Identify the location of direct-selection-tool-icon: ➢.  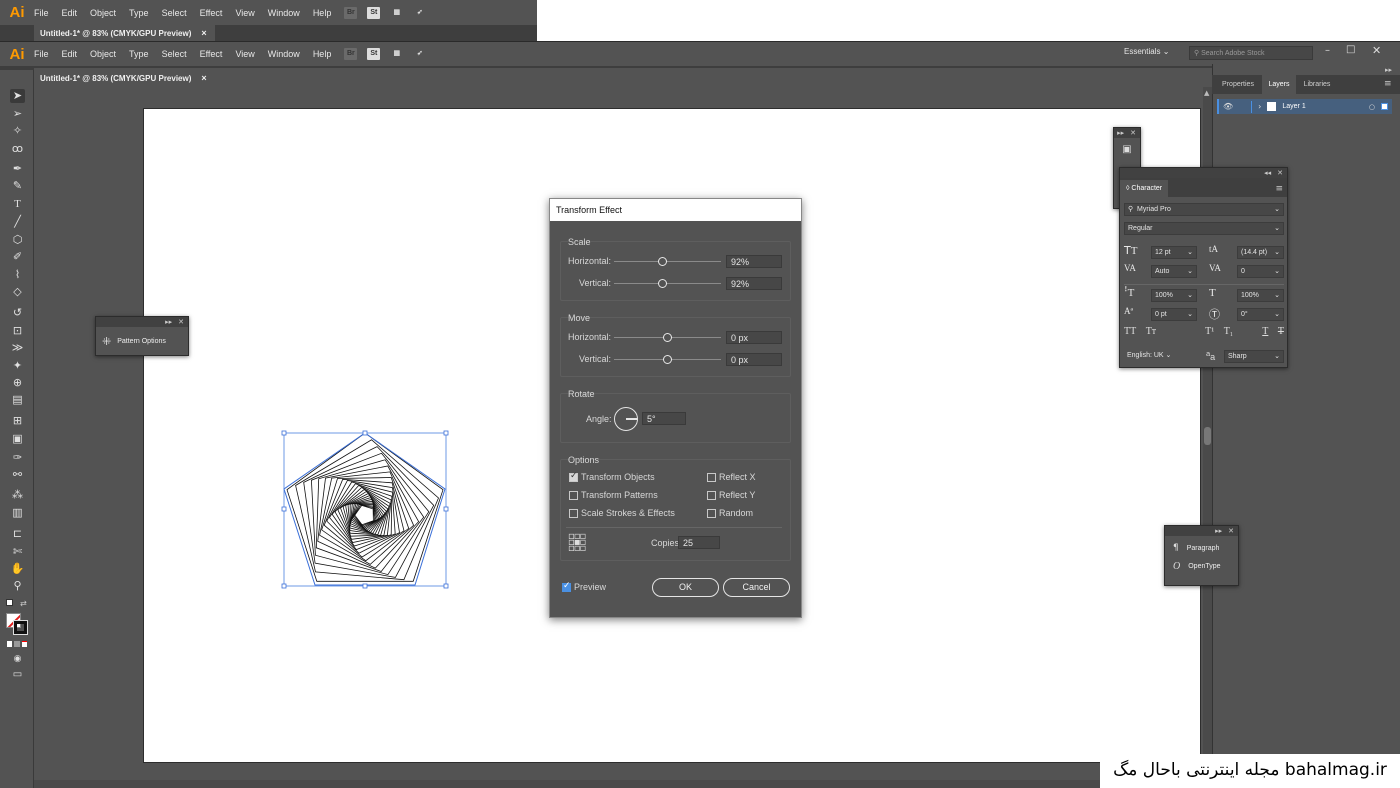
(17, 114).